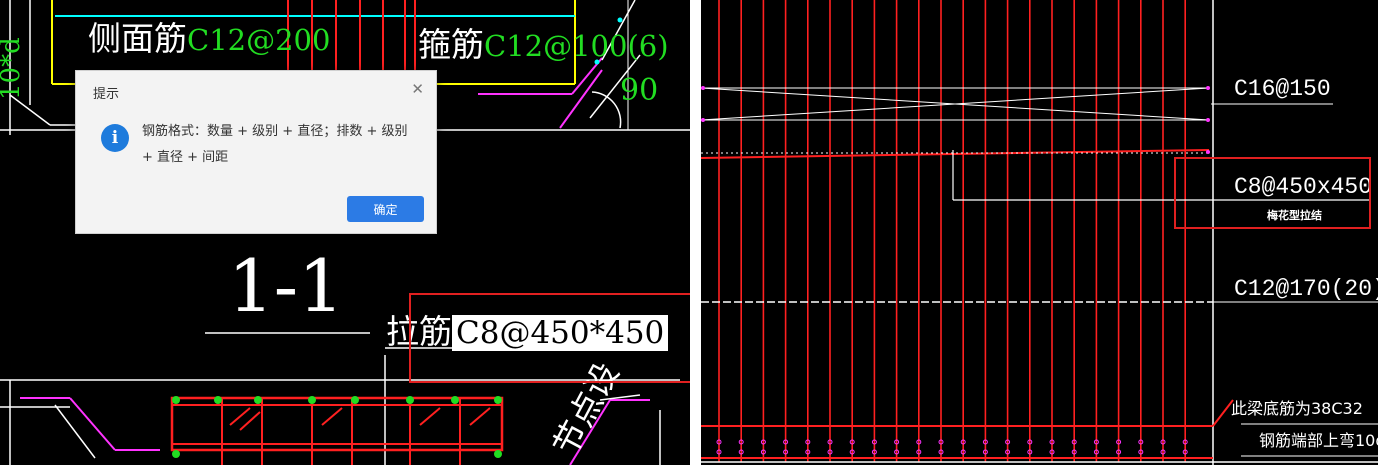 This screenshot has height=465, width=1378. Describe the element at coordinates (1282, 89) in the screenshot. I see `label-top-bar: C16@150` at that location.